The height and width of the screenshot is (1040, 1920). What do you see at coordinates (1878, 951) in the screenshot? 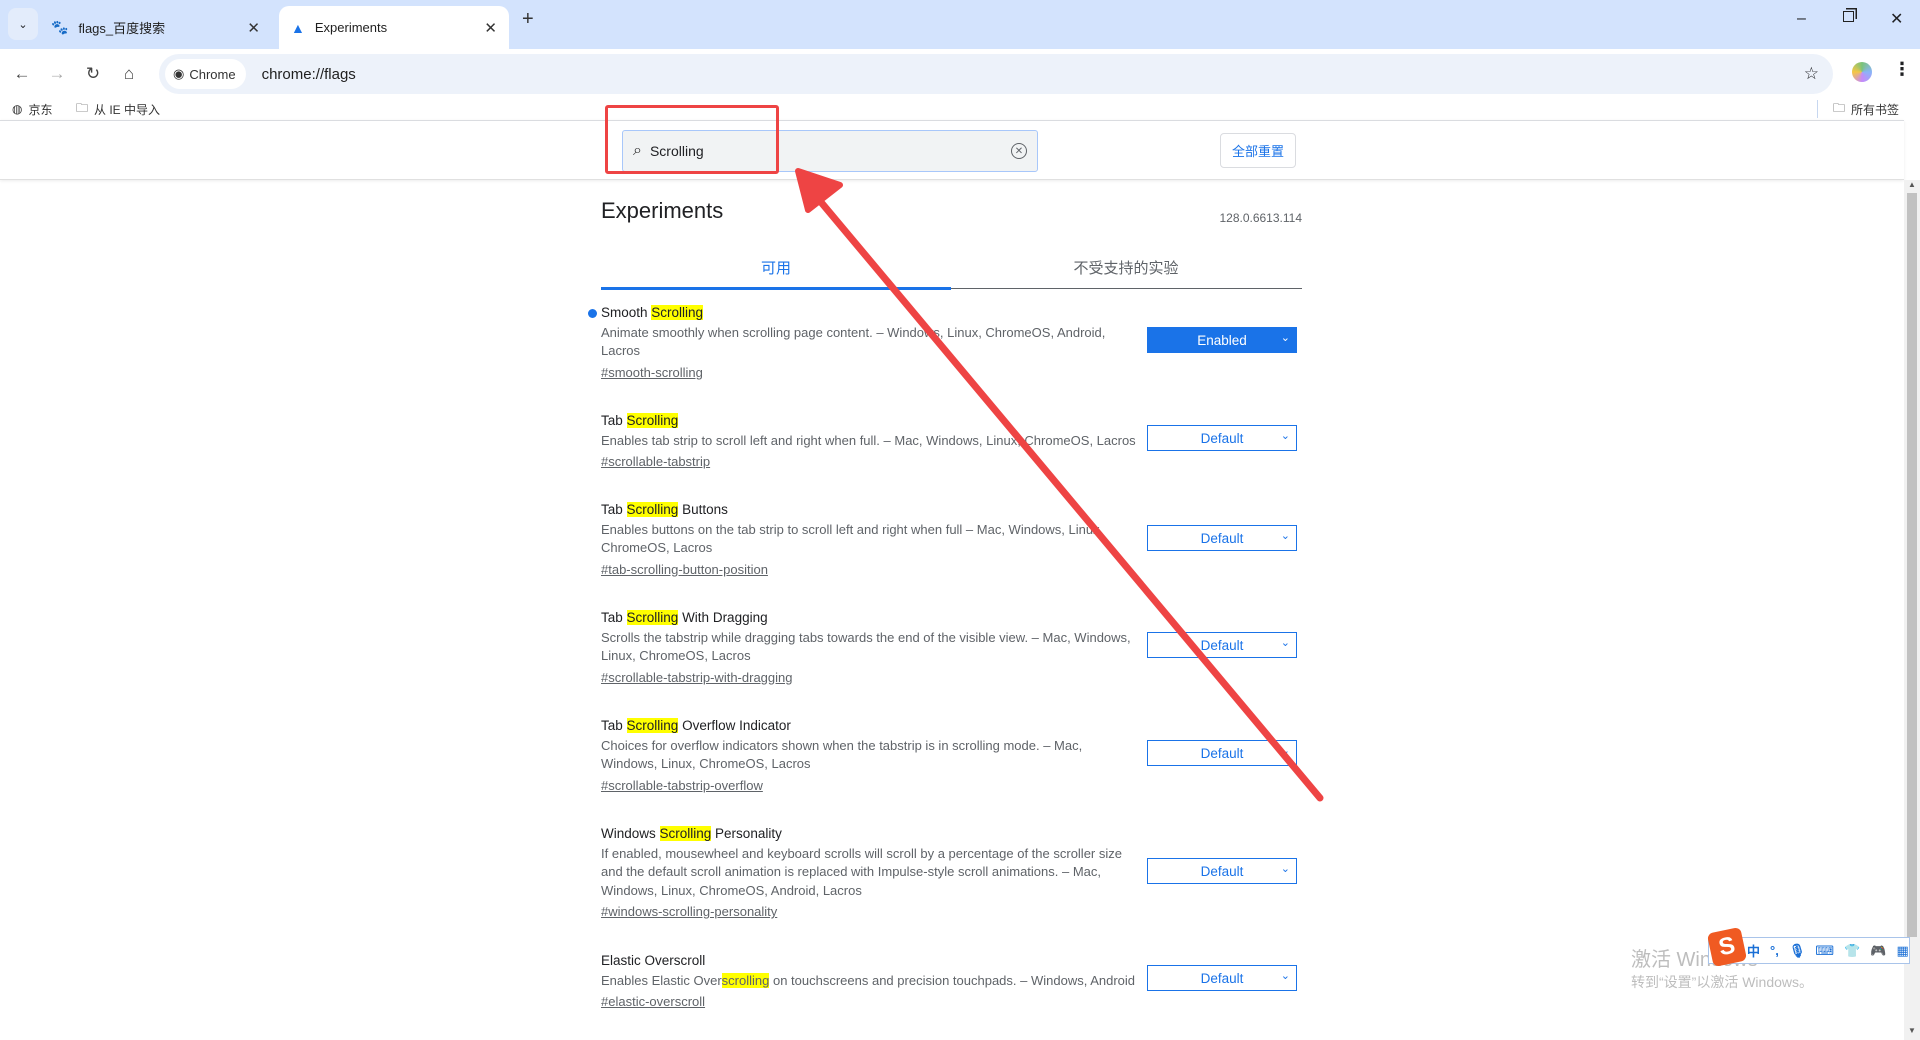
I see `gamepad-icon: 🎮` at bounding box center [1878, 951].